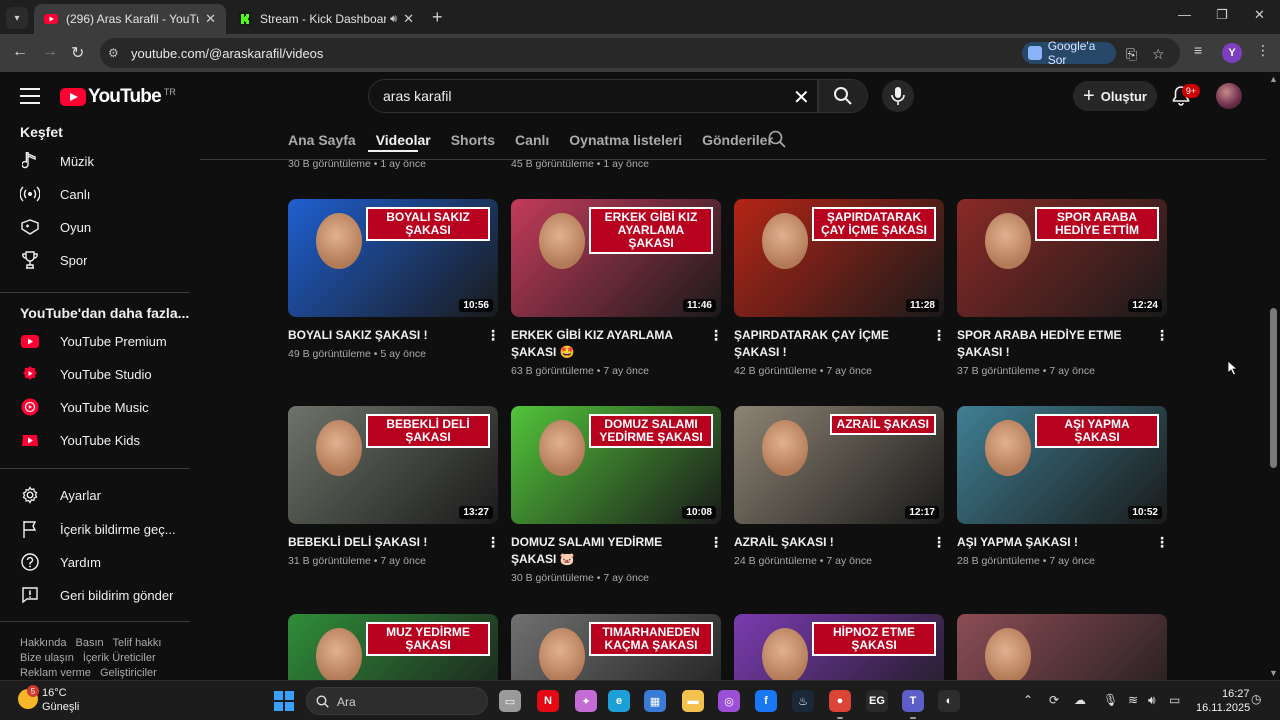  Describe the element at coordinates (90, 643) in the screenshot. I see `footer-link: Basın` at that location.